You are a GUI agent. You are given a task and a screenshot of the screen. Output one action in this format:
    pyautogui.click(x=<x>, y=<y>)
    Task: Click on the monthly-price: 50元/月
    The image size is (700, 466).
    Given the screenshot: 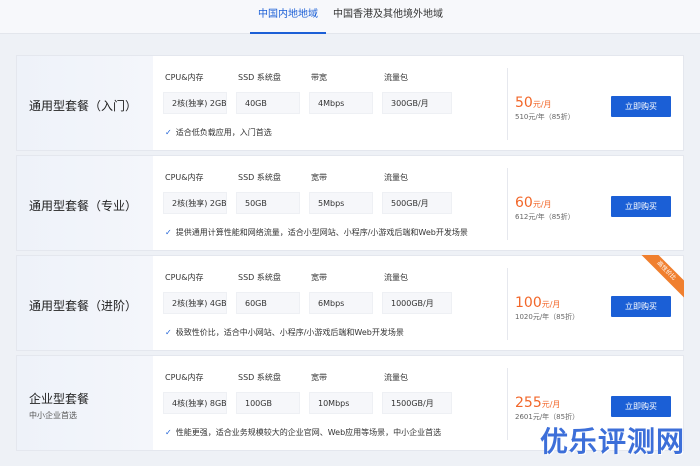 What is the action you would take?
    pyautogui.click(x=533, y=101)
    